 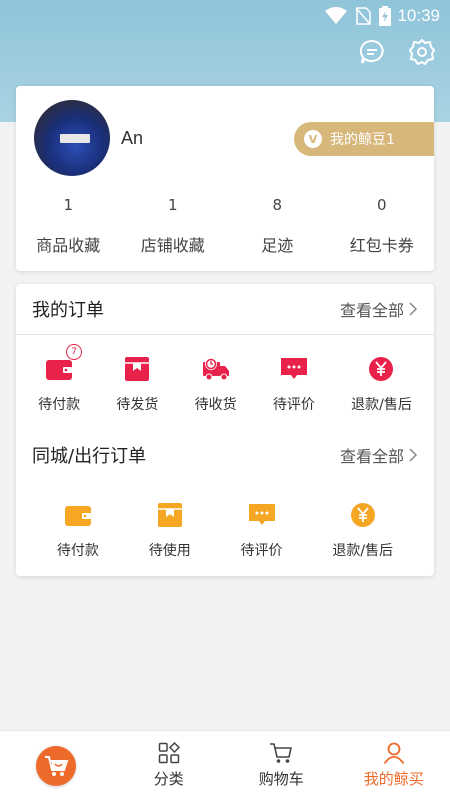 What do you see at coordinates (169, 753) in the screenshot?
I see `category-icon` at bounding box center [169, 753].